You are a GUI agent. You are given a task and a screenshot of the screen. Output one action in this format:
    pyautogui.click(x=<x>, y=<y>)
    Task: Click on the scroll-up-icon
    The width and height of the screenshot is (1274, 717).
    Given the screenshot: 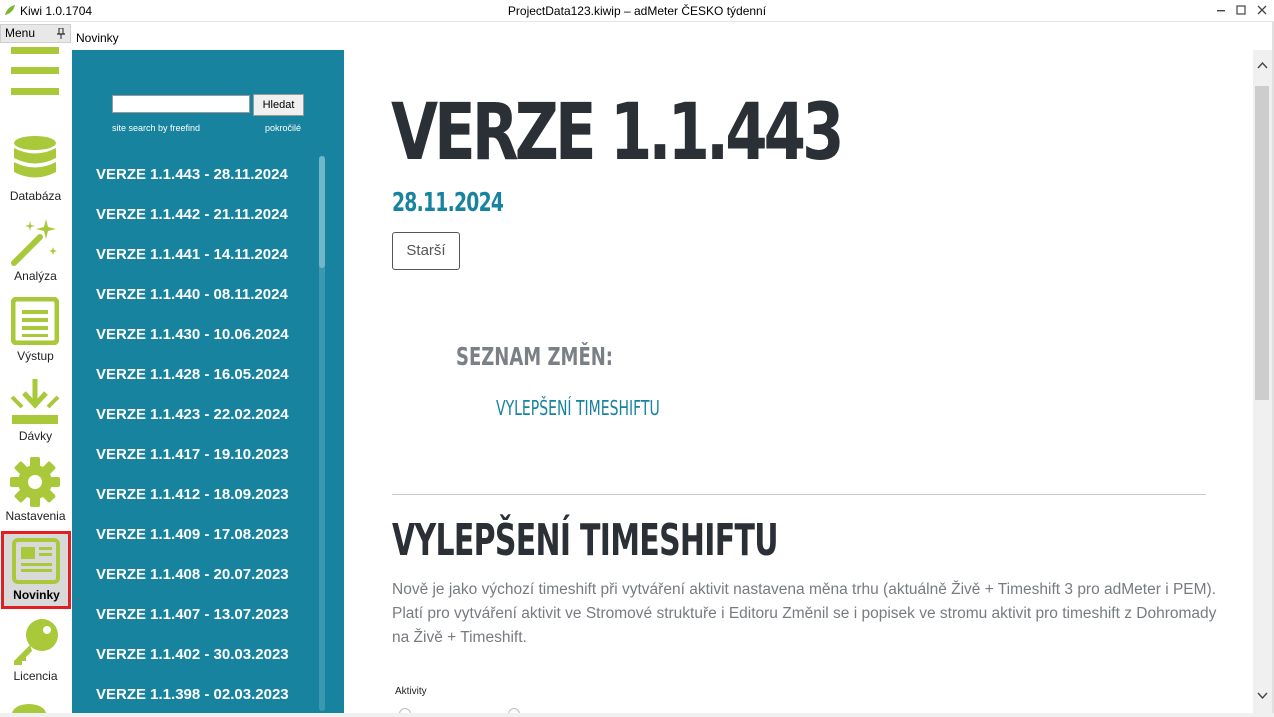 What is the action you would take?
    pyautogui.click(x=1262, y=66)
    